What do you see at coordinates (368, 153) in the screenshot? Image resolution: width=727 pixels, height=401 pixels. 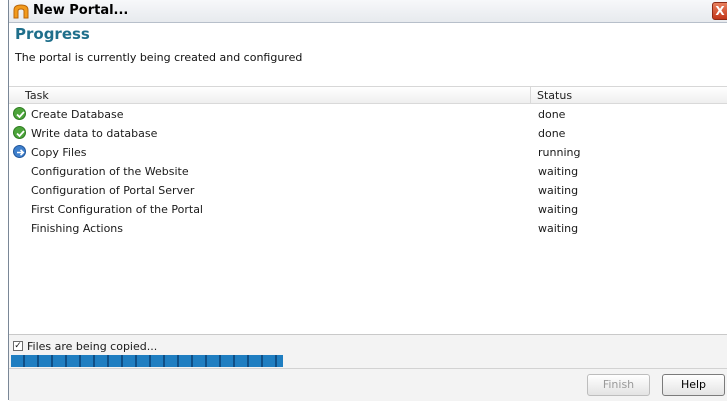 I see `table-row: Copy Files running` at bounding box center [368, 153].